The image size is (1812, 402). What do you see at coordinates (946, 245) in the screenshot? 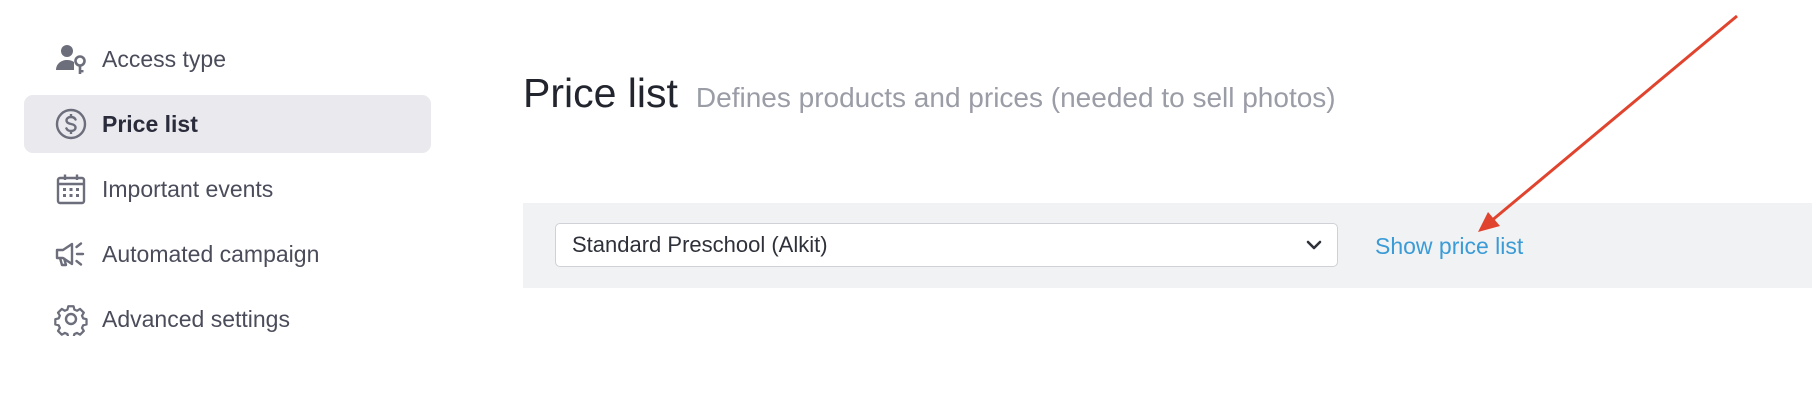
I see `price-list-select: Standard Preschool (Alkit)` at bounding box center [946, 245].